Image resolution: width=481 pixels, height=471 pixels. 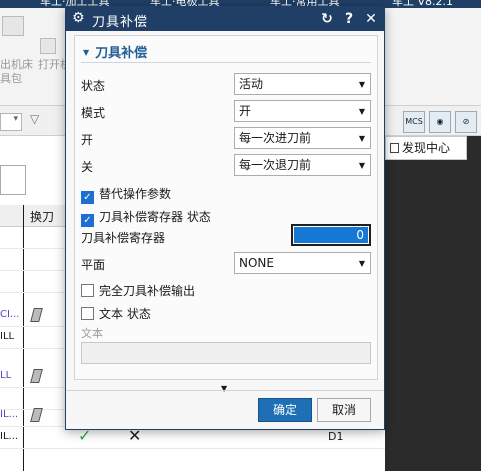 I want to click on mcs-icon: MCS, so click(x=414, y=122).